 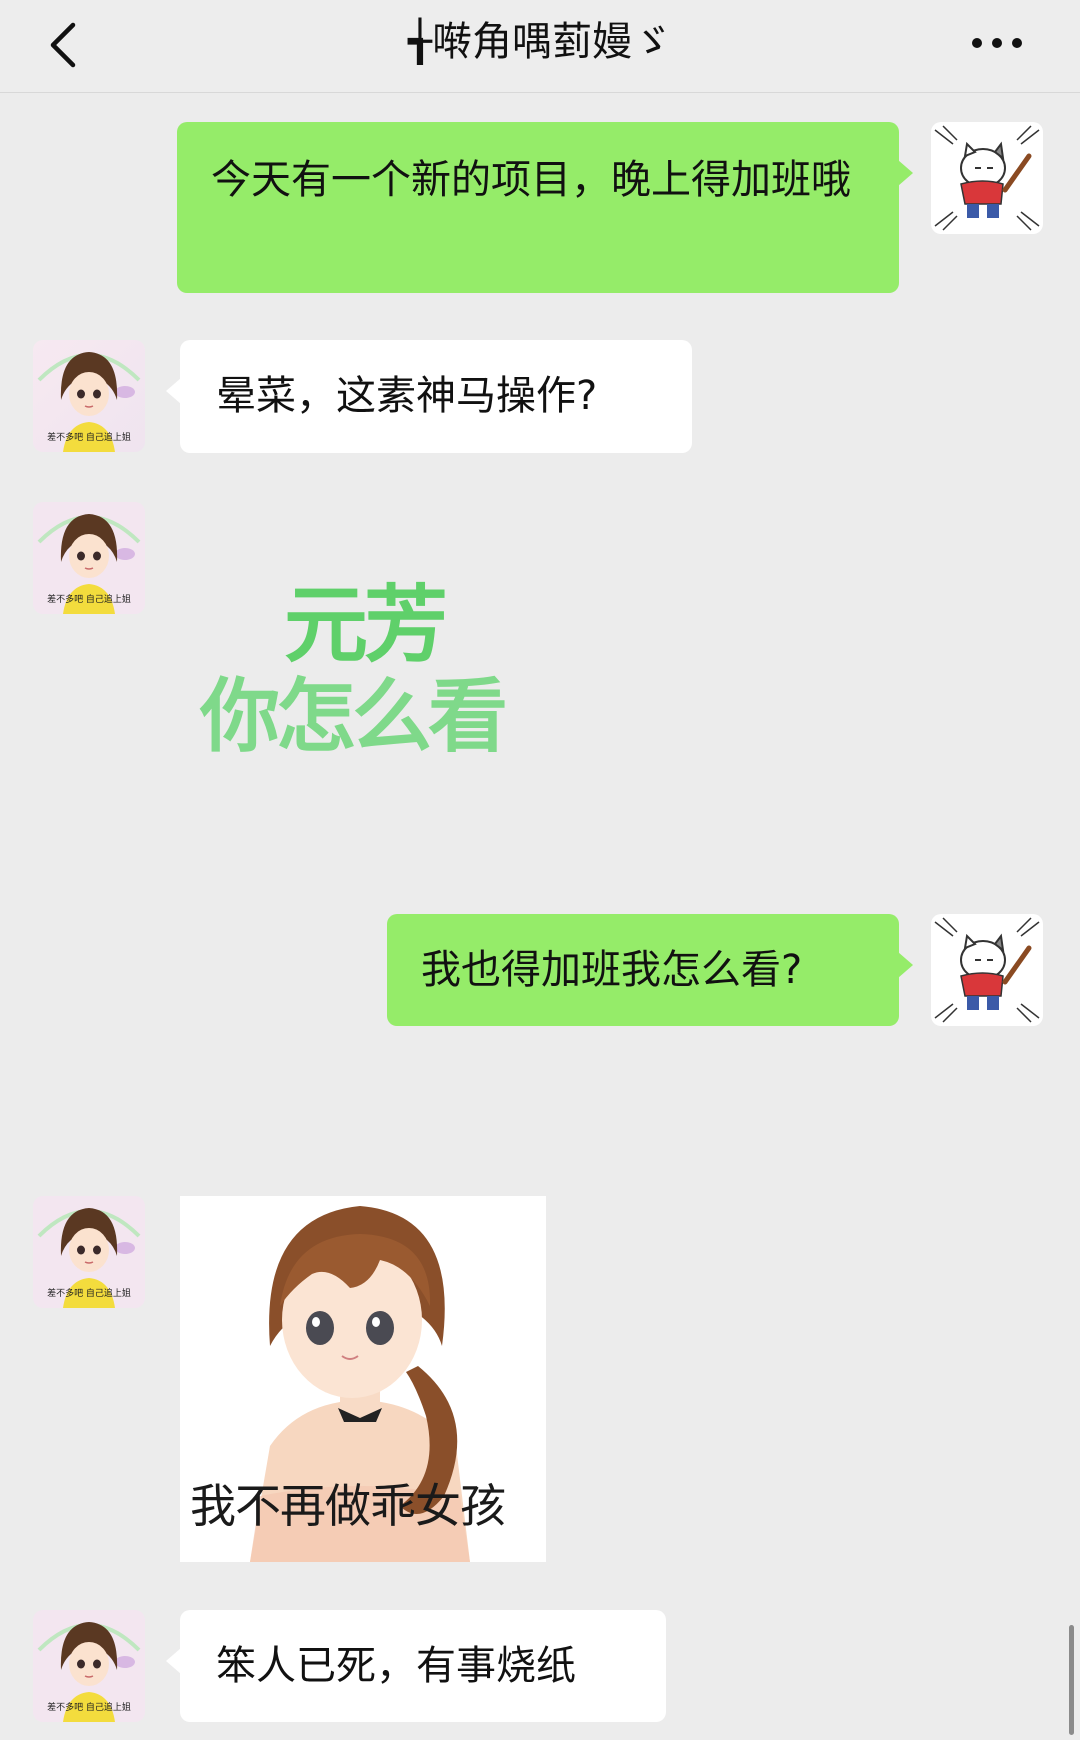 What do you see at coordinates (363, 1379) in the screenshot?
I see `image-sticker-message: 我不再做乖女孩` at bounding box center [363, 1379].